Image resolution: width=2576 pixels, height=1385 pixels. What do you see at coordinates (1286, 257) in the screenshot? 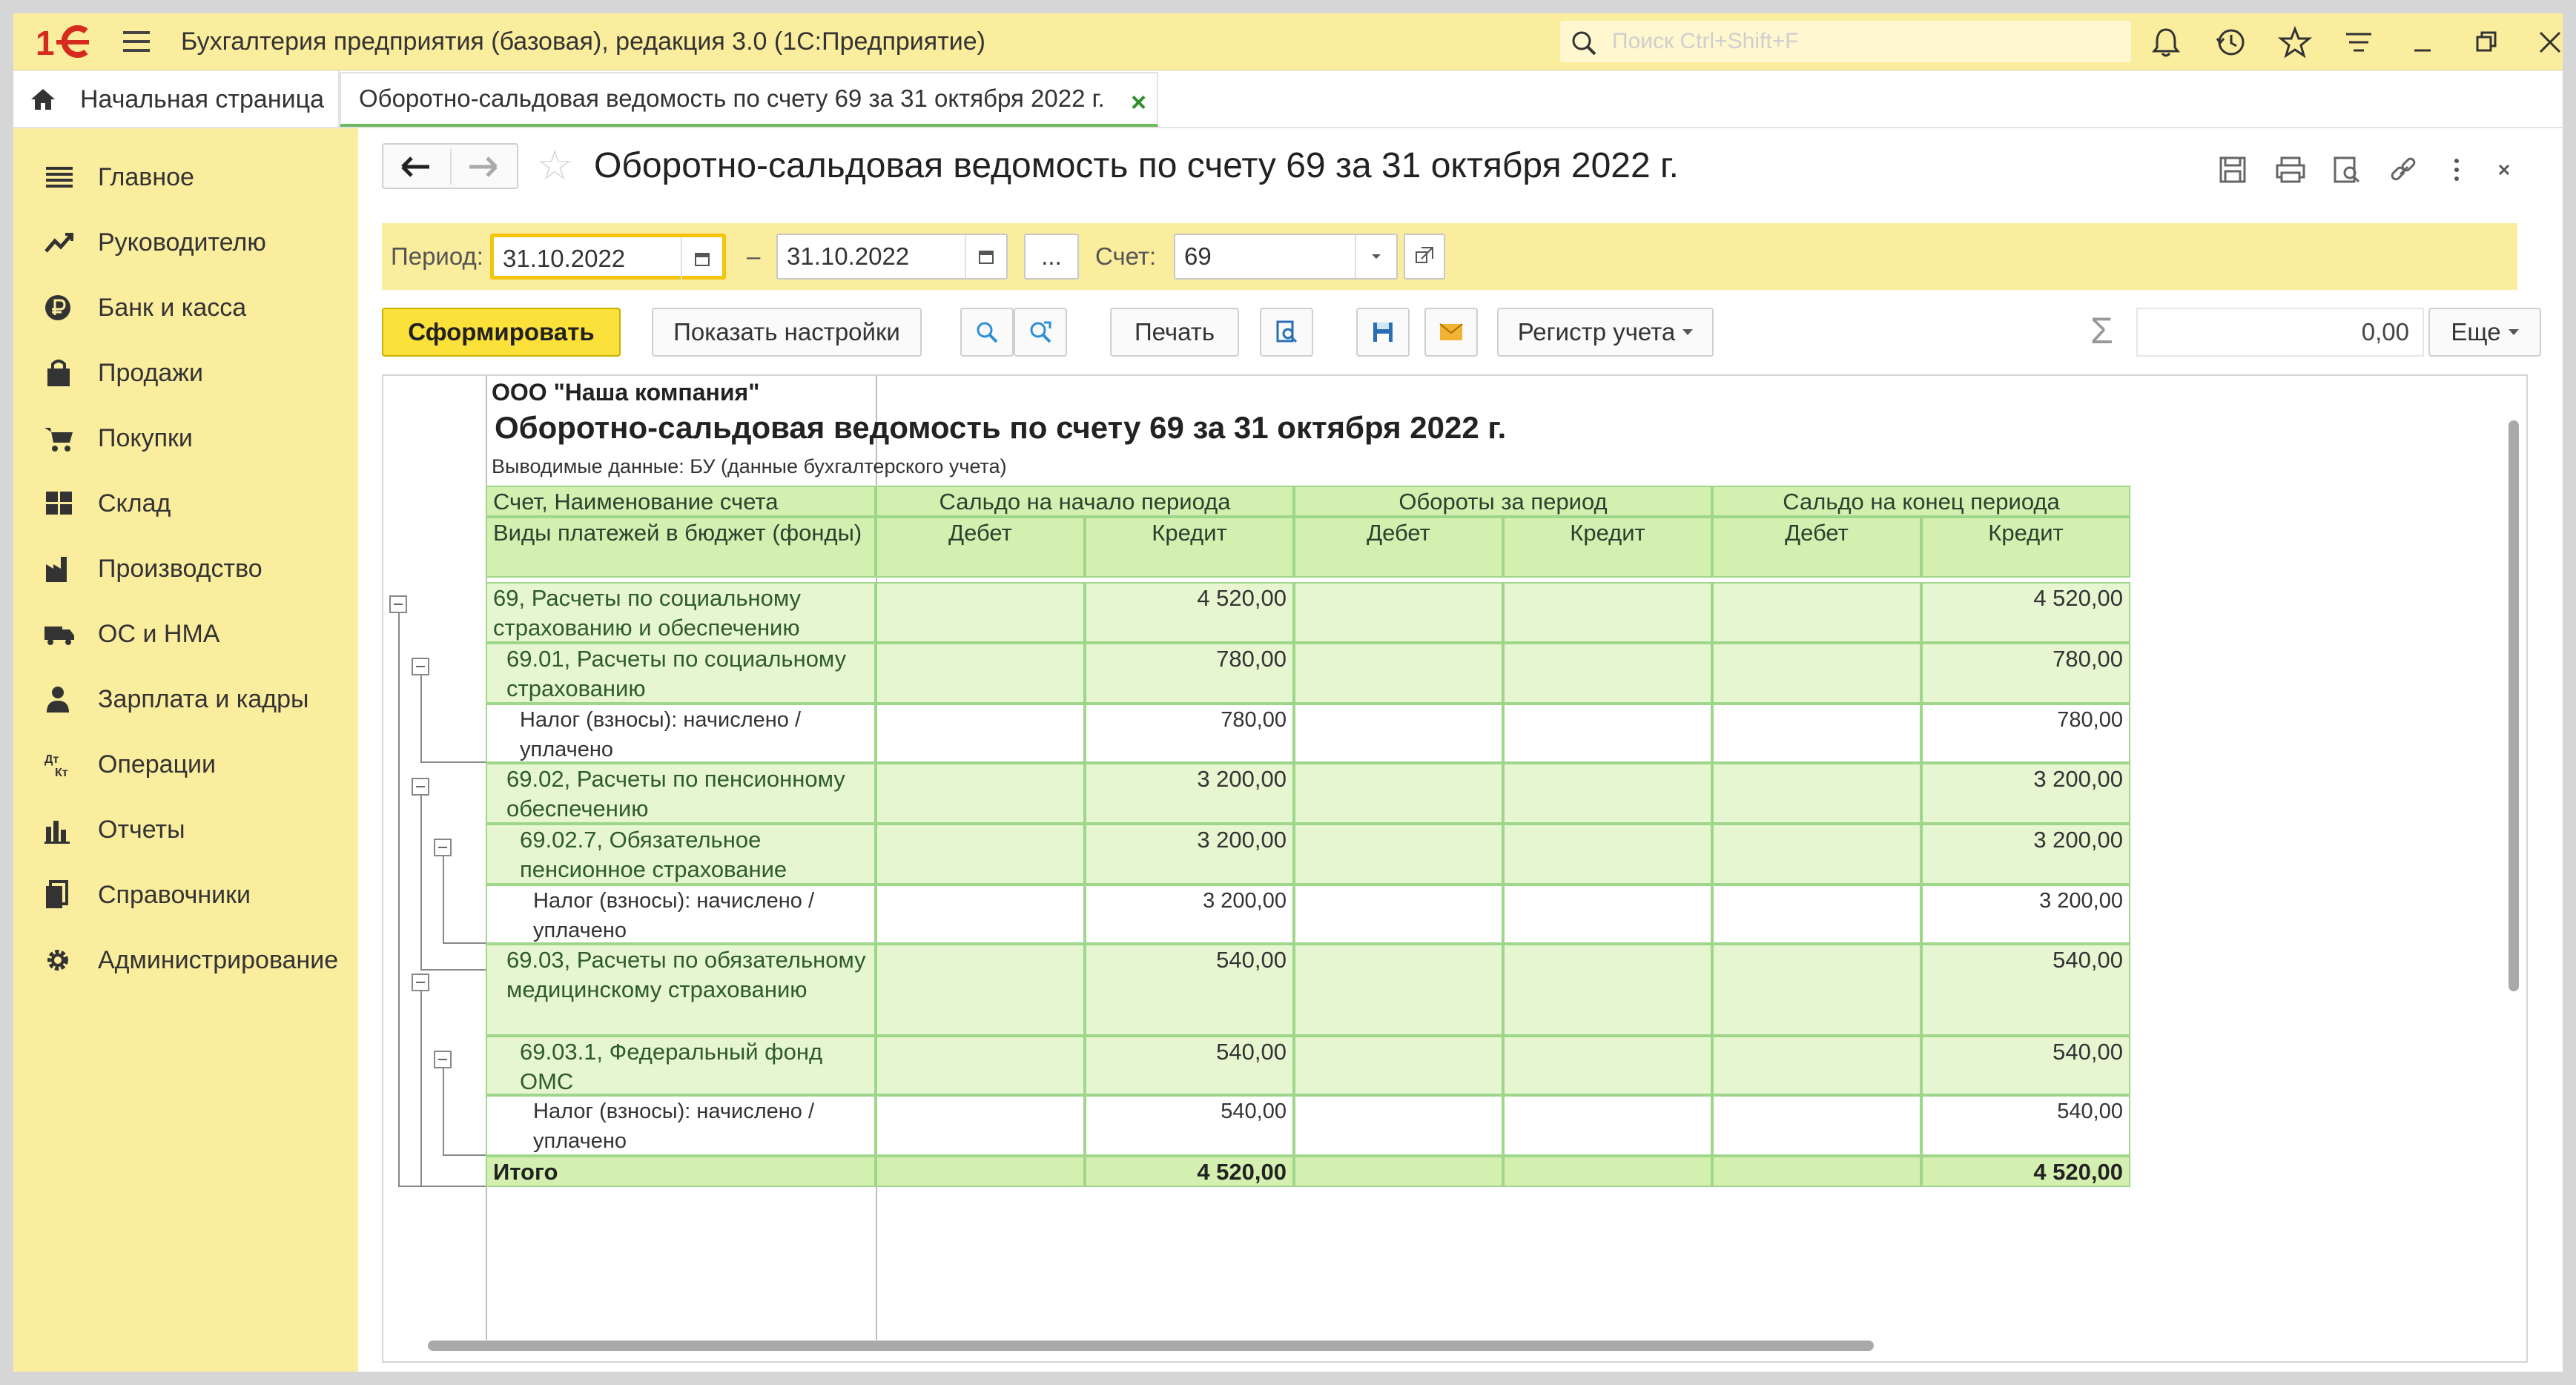
I see `account-field: 69` at bounding box center [1286, 257].